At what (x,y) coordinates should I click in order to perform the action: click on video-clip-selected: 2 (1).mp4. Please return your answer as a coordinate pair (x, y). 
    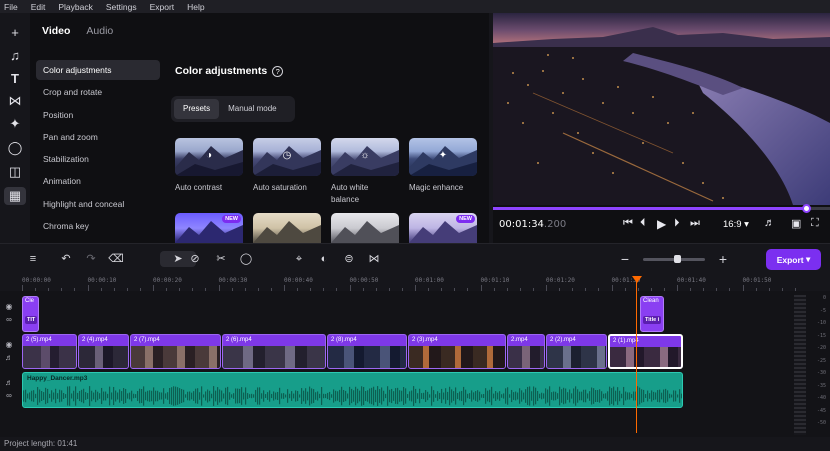
    Looking at the image, I should click on (645, 351).